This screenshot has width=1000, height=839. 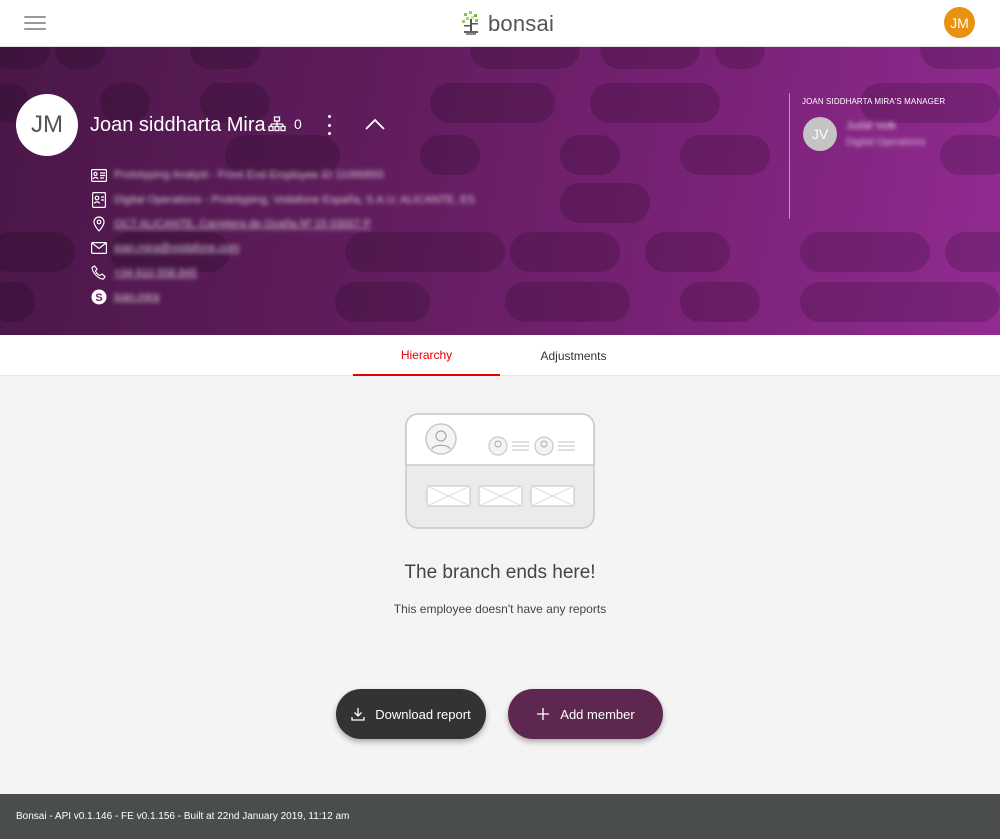 What do you see at coordinates (874, 101) in the screenshot?
I see `manager-label: JOAN SIDDHARTA MIRA'S MANAGER` at bounding box center [874, 101].